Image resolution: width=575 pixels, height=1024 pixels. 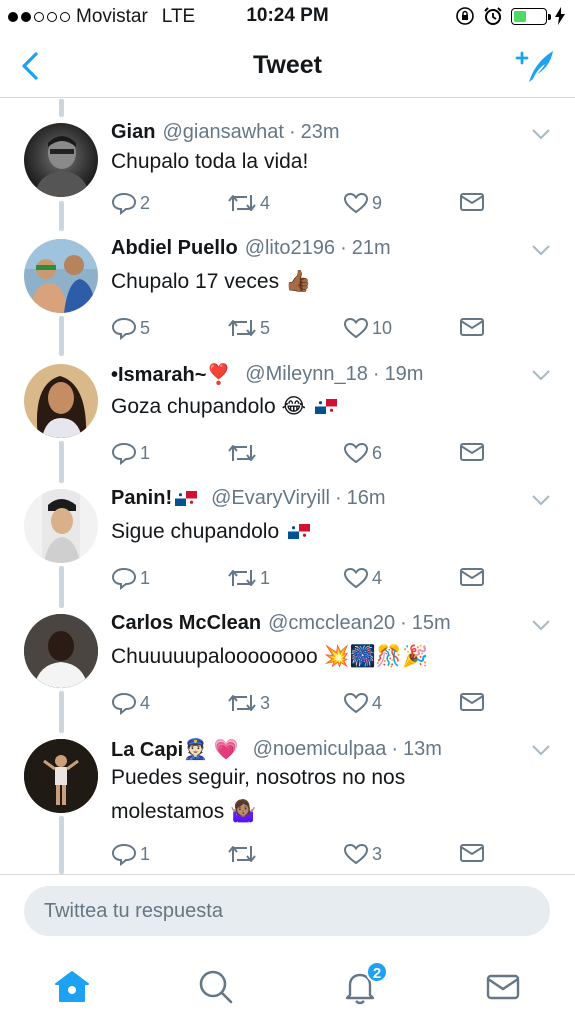 What do you see at coordinates (184, 811) in the screenshot?
I see `tweet-text-line: molestamos 🤷🏽‍♀️` at bounding box center [184, 811].